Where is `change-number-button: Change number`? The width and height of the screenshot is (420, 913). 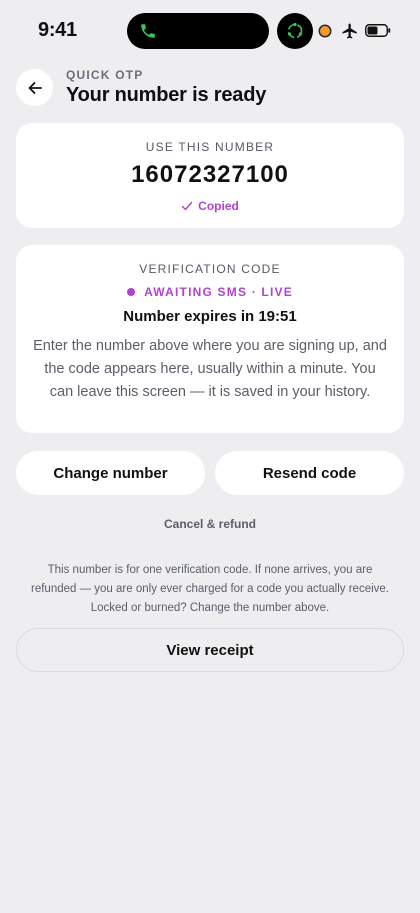 change-number-button: Change number is located at coordinates (110, 473).